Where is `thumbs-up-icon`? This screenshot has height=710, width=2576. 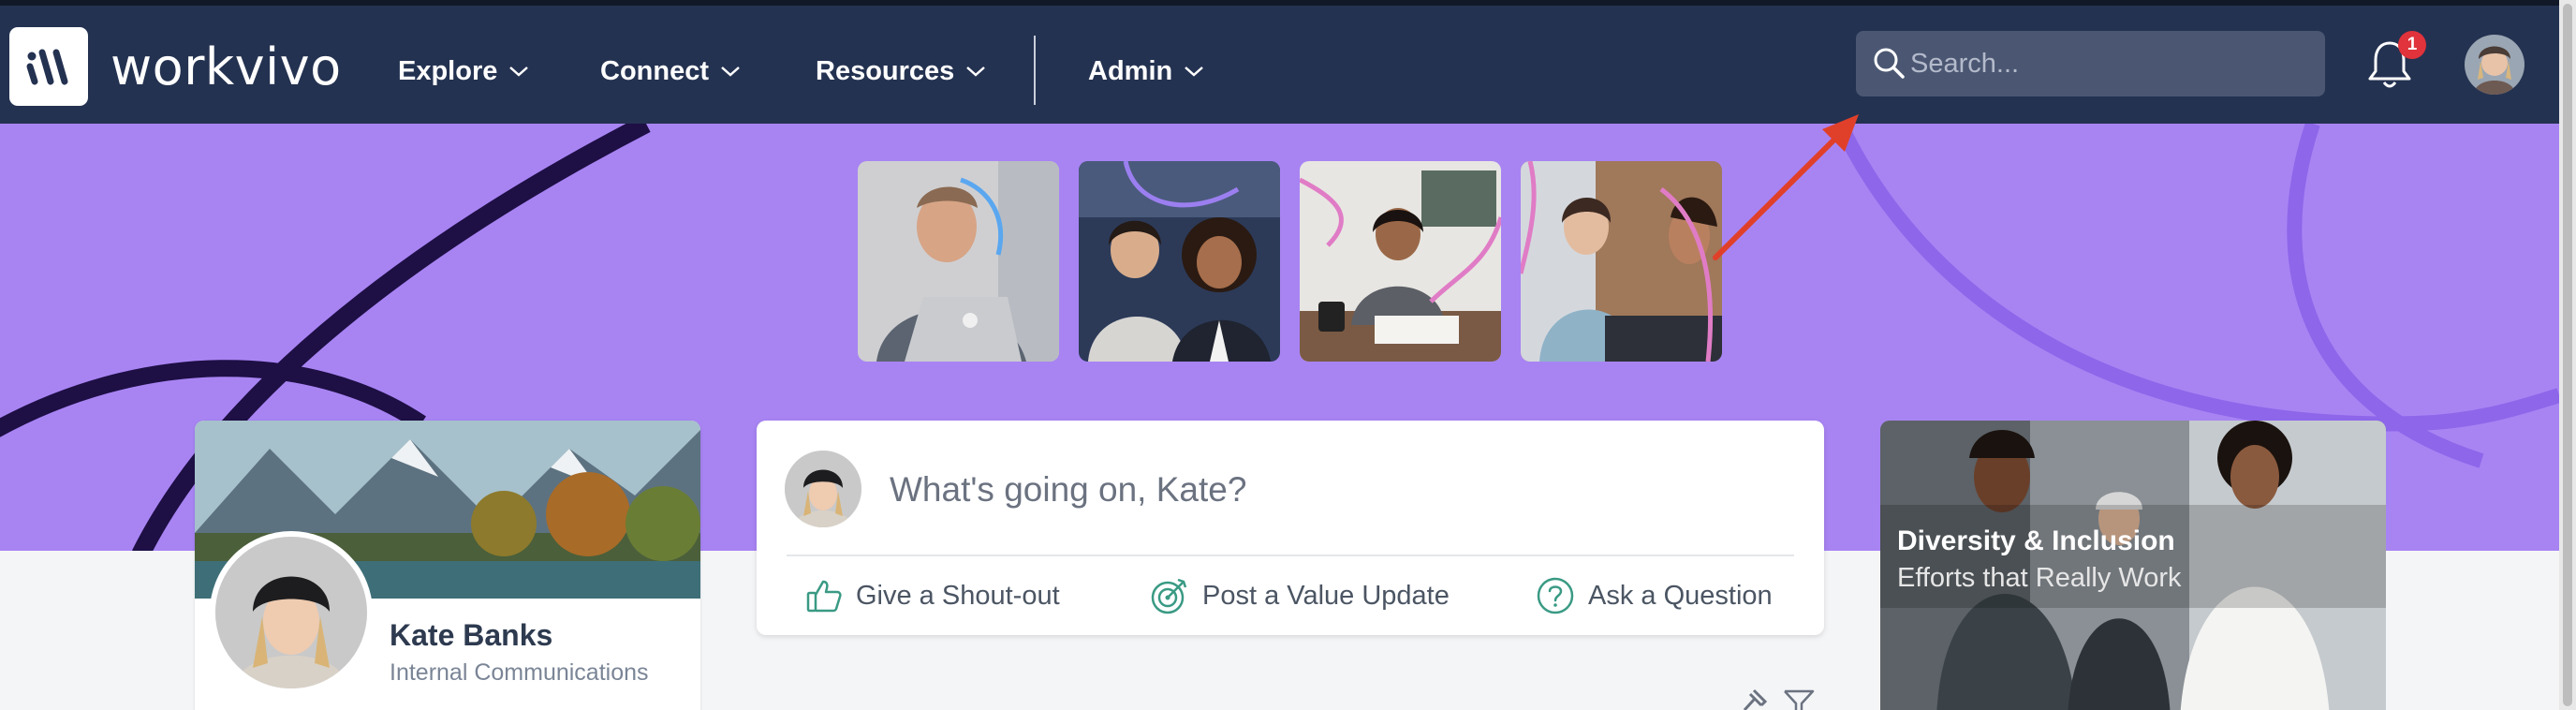
thumbs-up-icon is located at coordinates (824, 596).